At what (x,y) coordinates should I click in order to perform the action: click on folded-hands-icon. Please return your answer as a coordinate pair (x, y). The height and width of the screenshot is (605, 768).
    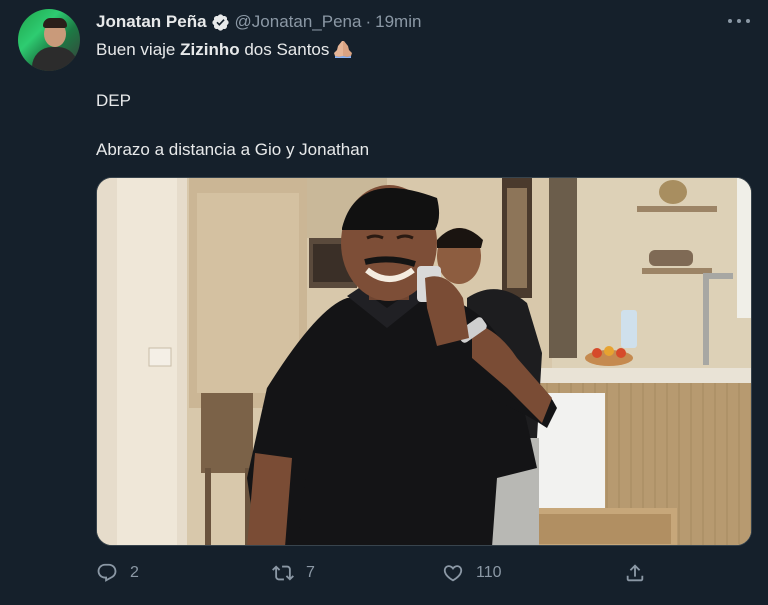
    Looking at the image, I should click on (343, 49).